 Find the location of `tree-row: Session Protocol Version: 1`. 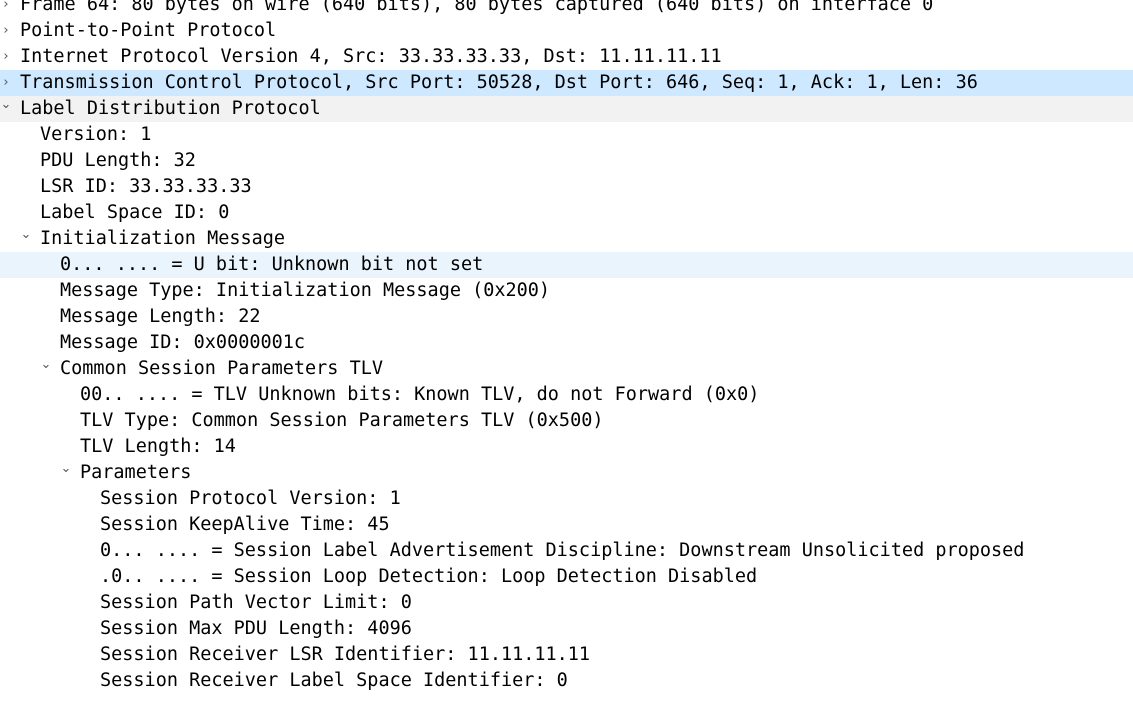

tree-row: Session Protocol Version: 1 is located at coordinates (566, 499).